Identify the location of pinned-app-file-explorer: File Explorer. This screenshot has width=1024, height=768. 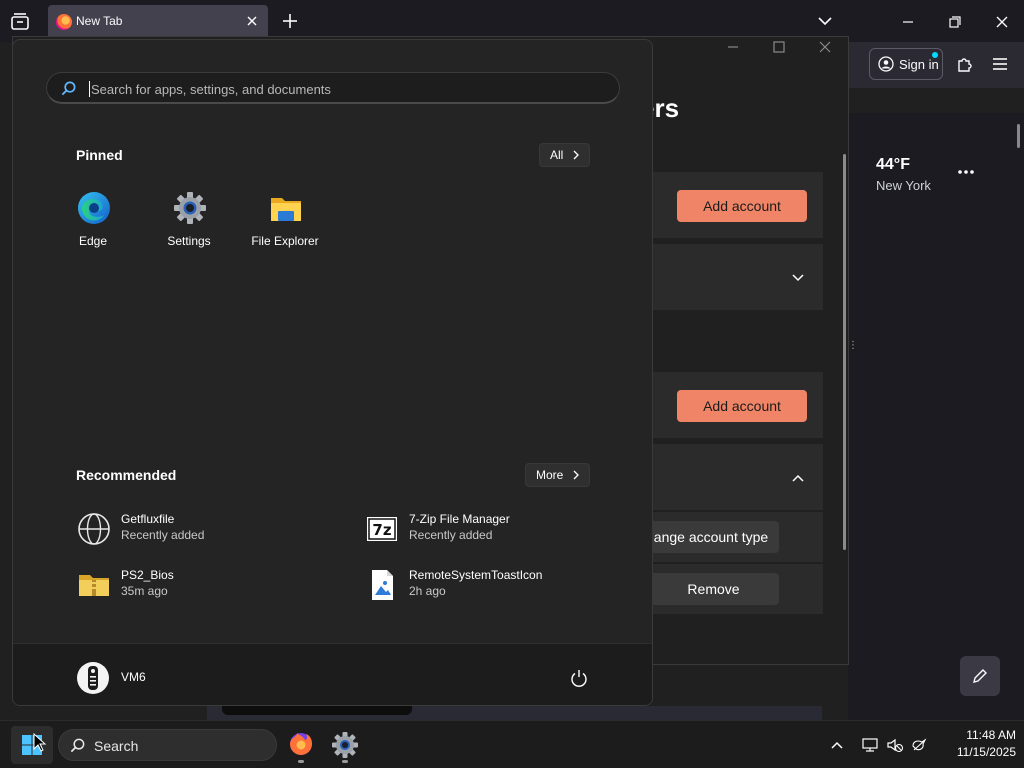
(285, 220).